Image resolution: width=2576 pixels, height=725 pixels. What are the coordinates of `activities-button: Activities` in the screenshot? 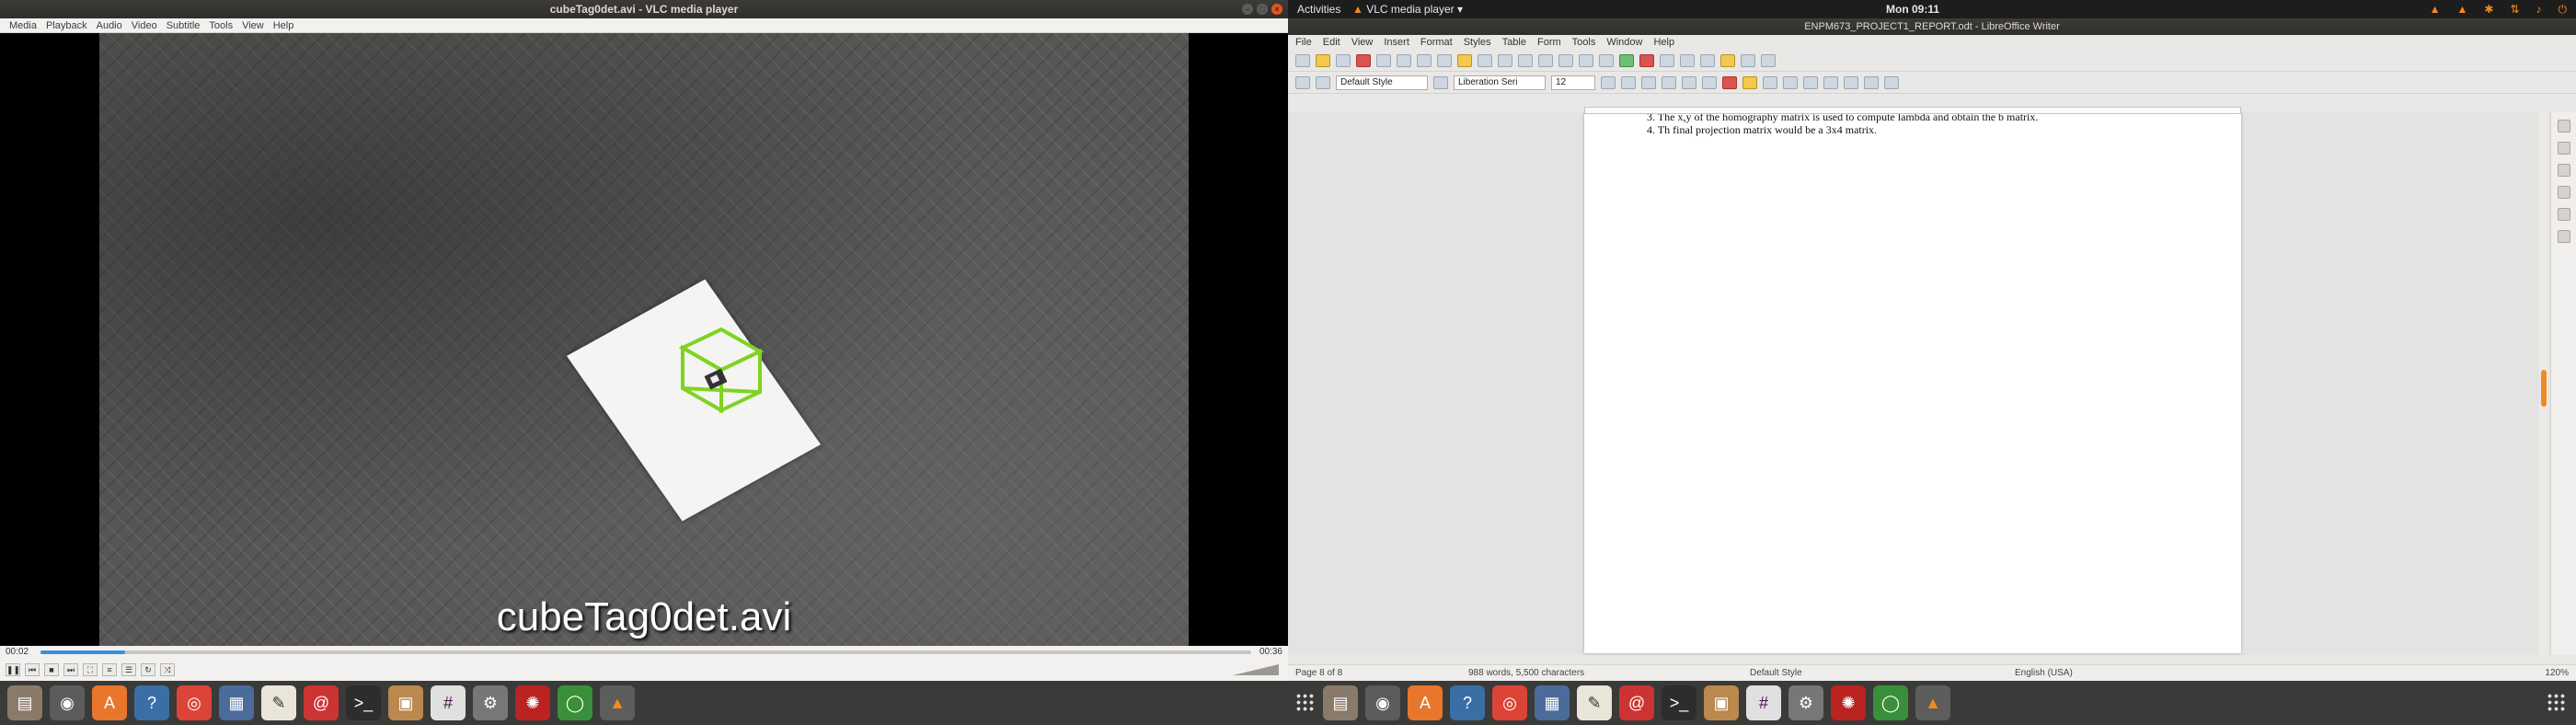 It's located at (1318, 9).